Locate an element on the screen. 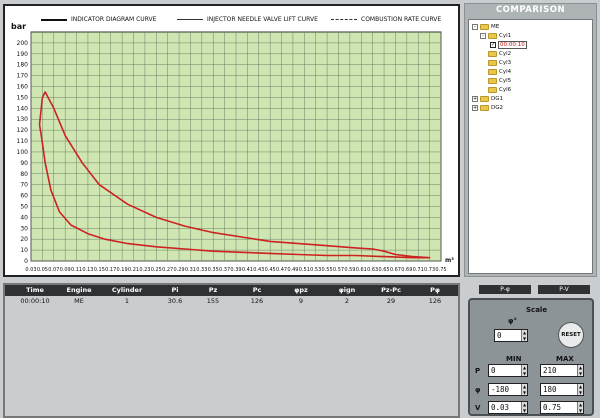 The width and height of the screenshot is (600, 418). x-tick-label: 0.55 is located at coordinates (327, 270).